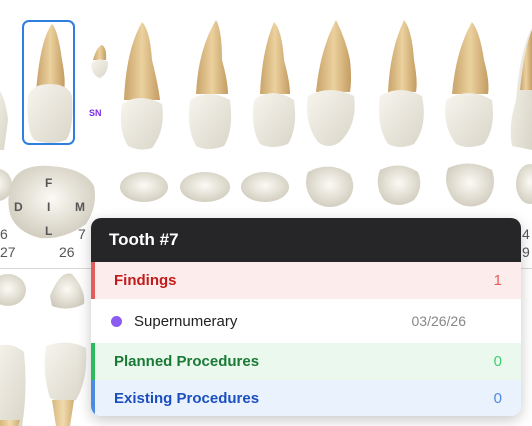 The image size is (532, 426). What do you see at coordinates (48, 231) in the screenshot?
I see `surface-label-lingual: L` at bounding box center [48, 231].